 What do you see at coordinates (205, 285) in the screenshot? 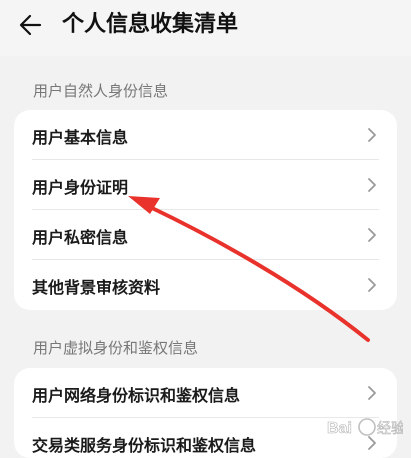
I see `list-item-background-check: 其他背景审核资料` at bounding box center [205, 285].